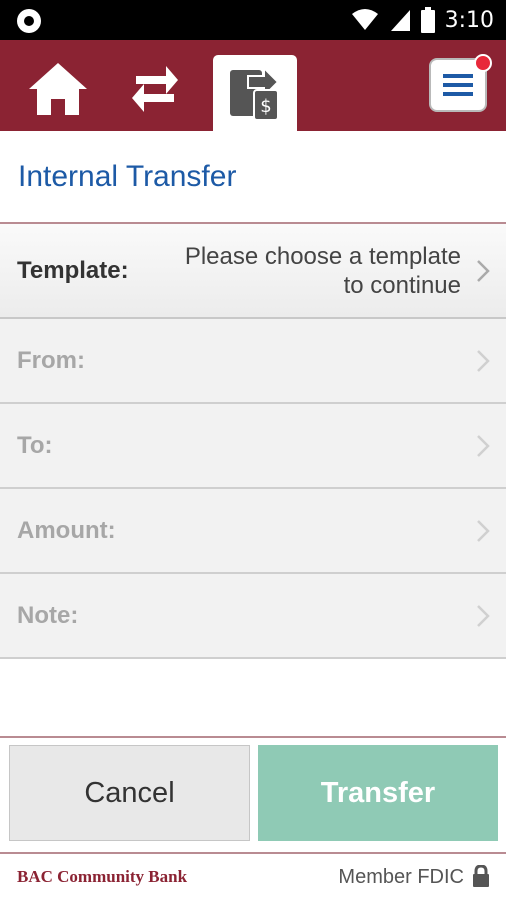 The height and width of the screenshot is (900, 506). Describe the element at coordinates (253, 361) in the screenshot. I see `from-row: From:` at that location.